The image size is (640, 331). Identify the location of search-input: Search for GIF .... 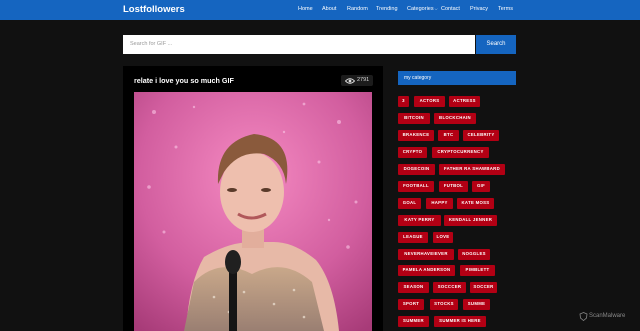
(299, 44).